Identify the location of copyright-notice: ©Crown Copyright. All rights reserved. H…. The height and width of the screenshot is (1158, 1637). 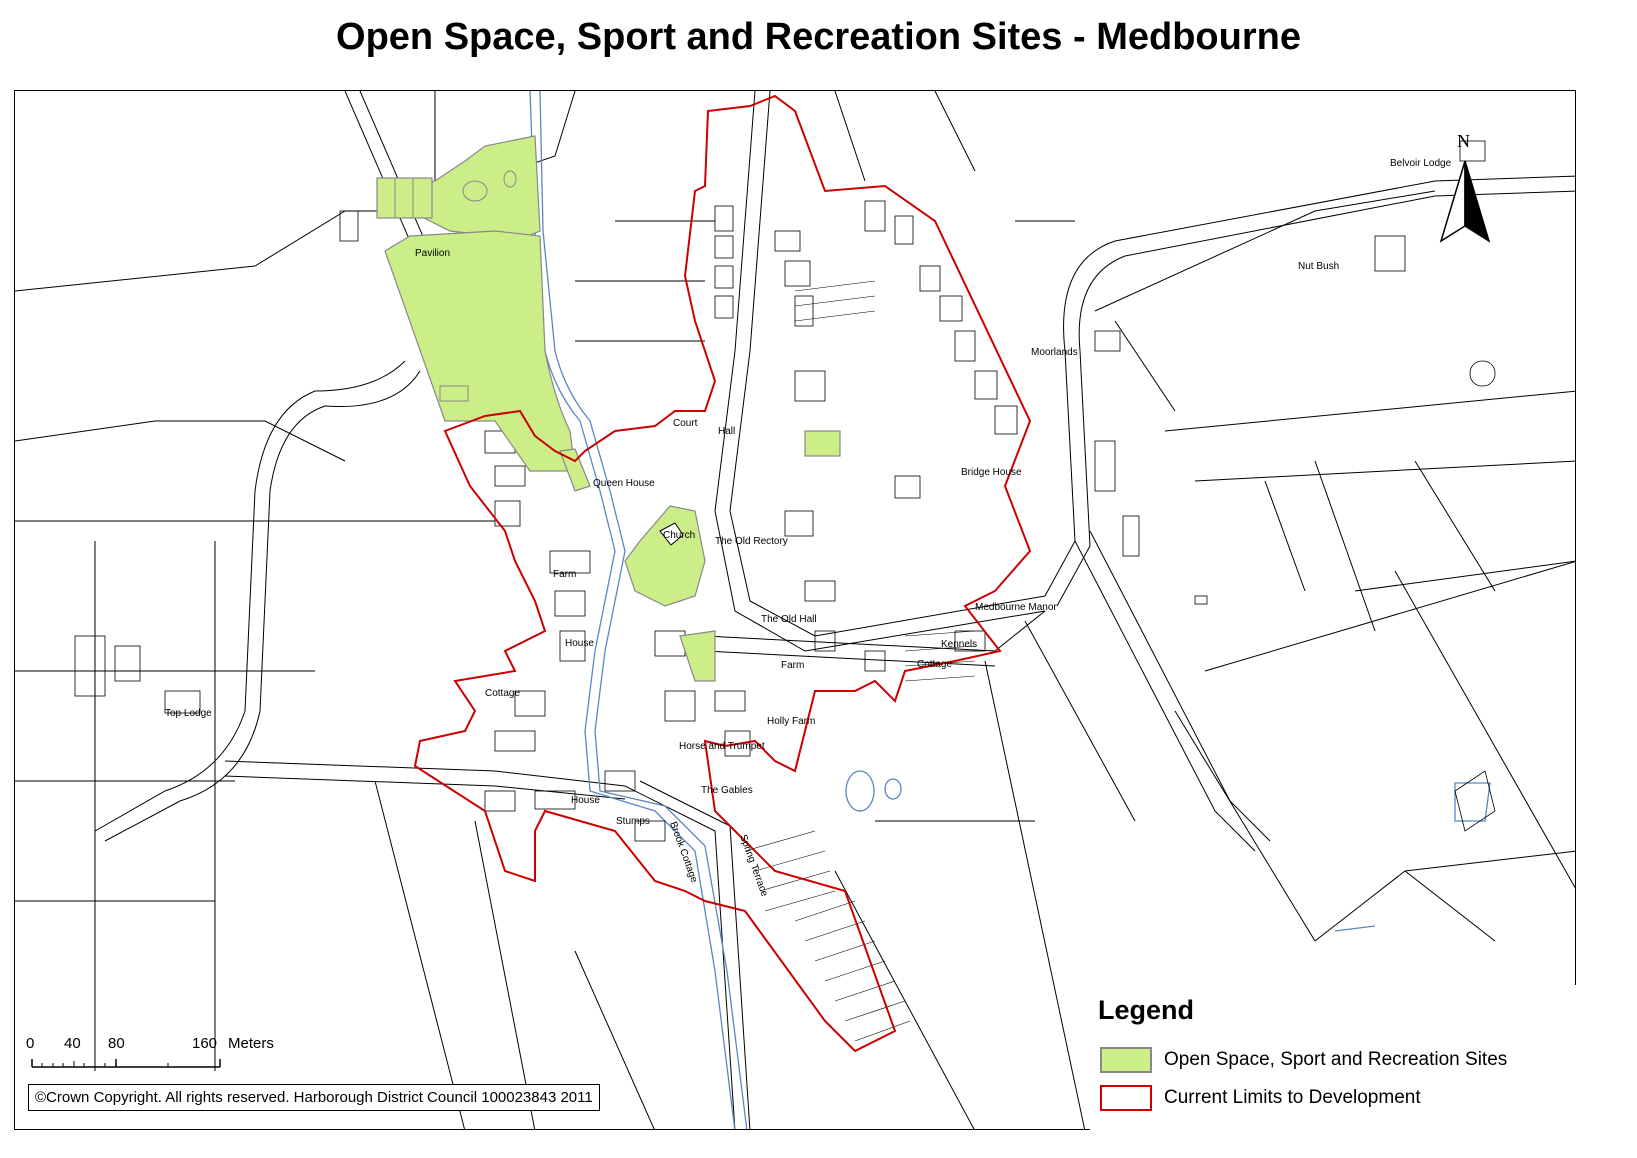
(314, 1097).